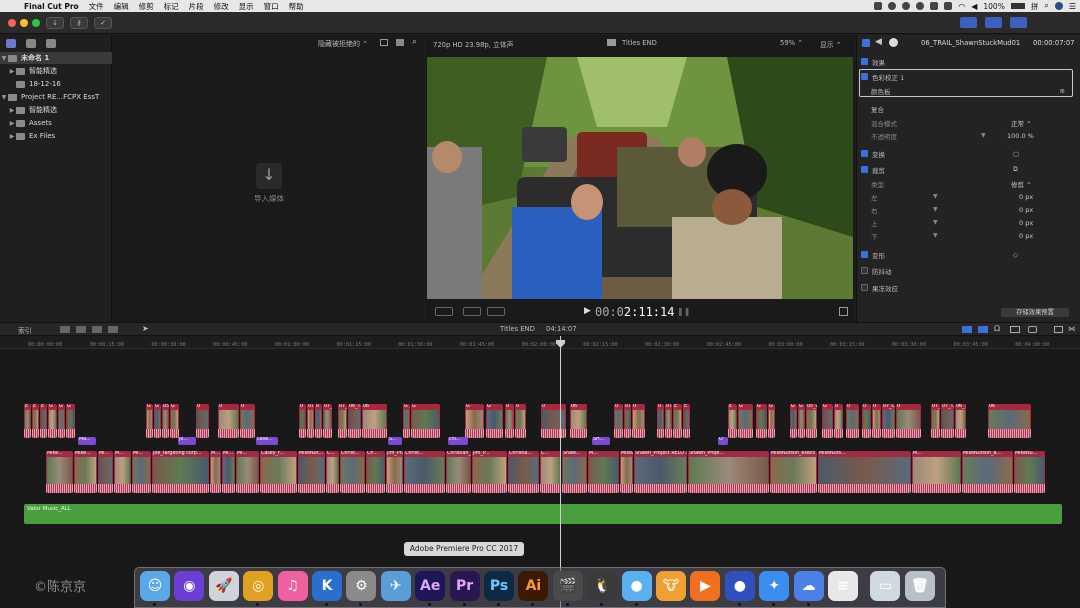 The image size is (1080, 608). I want to click on dock-app-after-effects-icon: Ae, so click(430, 586).